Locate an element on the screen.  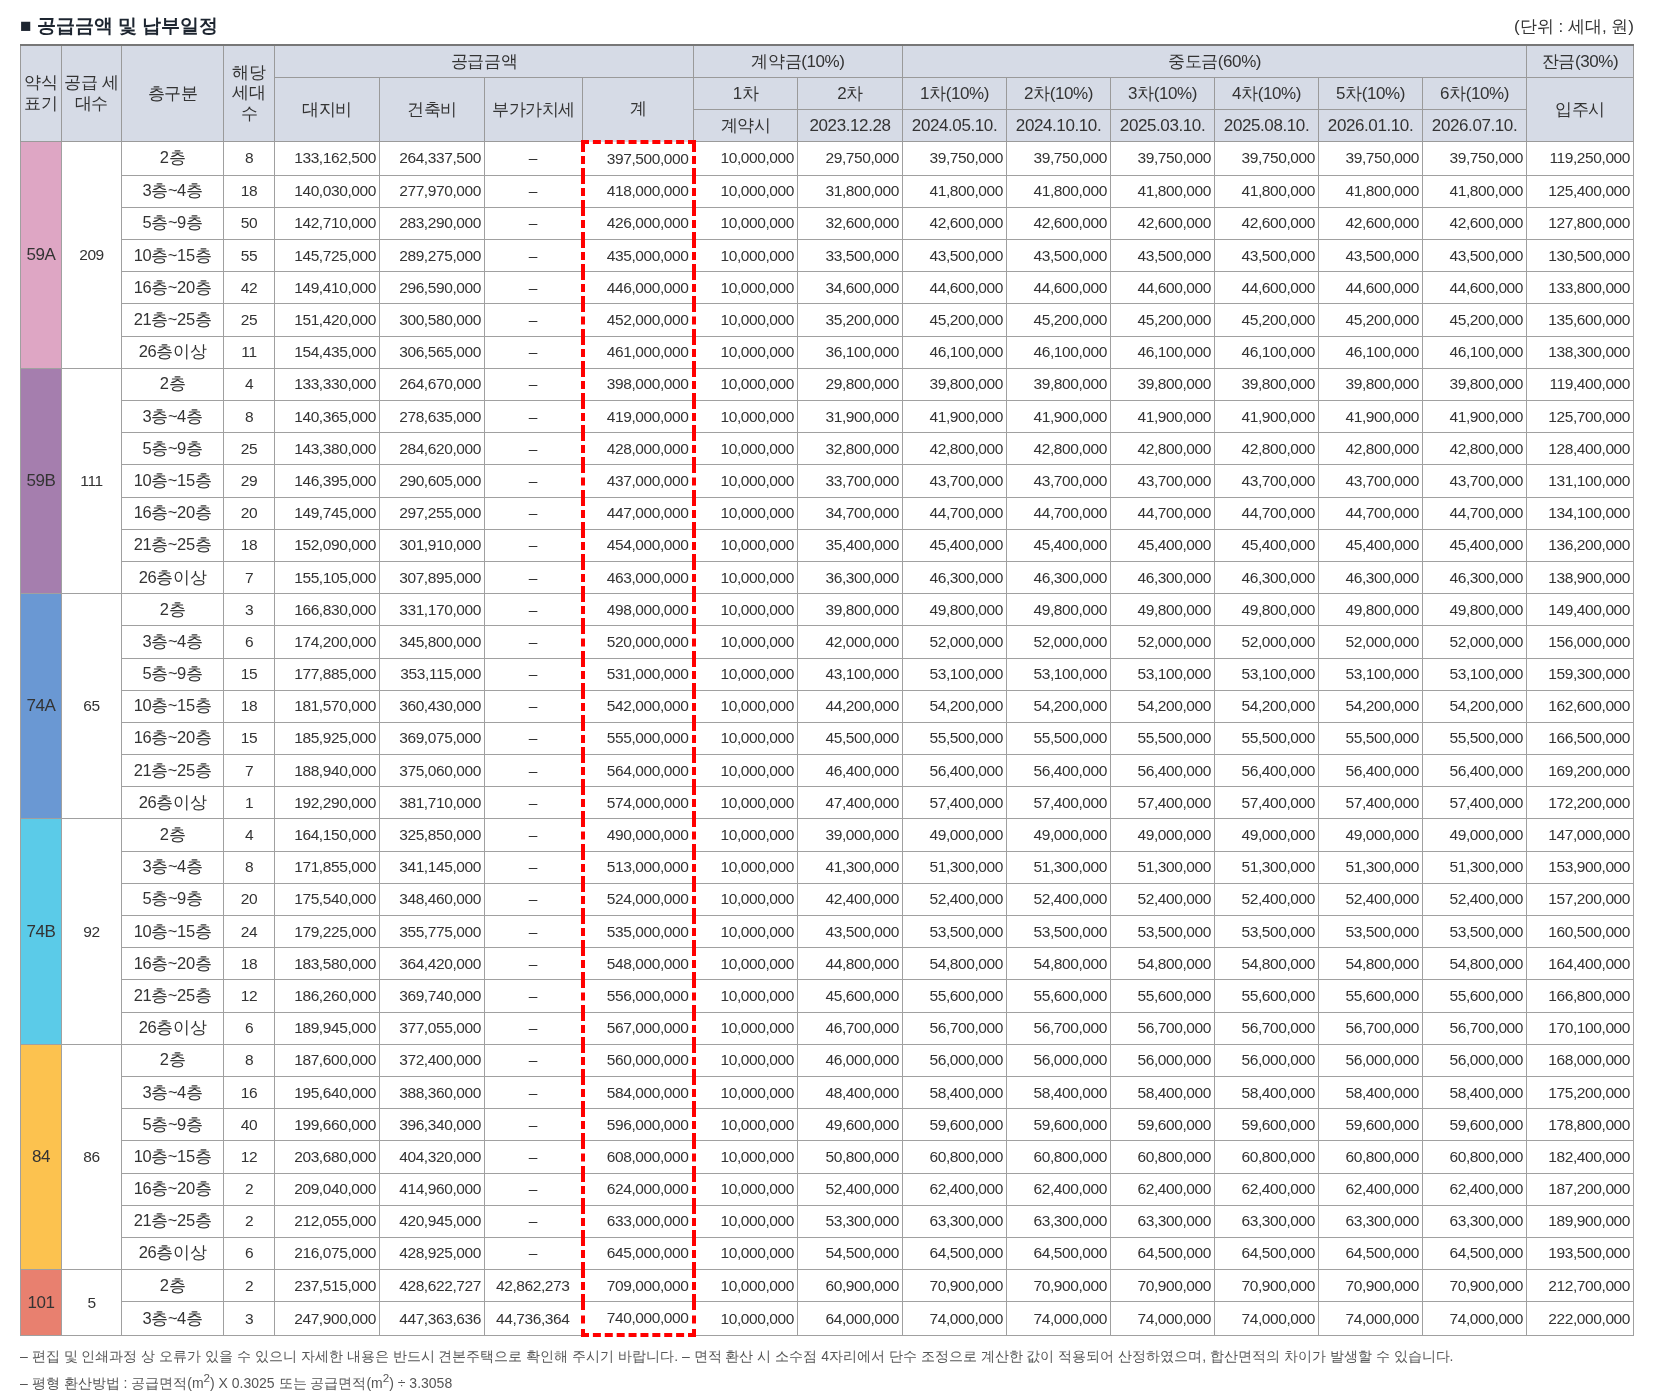
table-cell: 64,500,000 is located at coordinates (1266, 1253).